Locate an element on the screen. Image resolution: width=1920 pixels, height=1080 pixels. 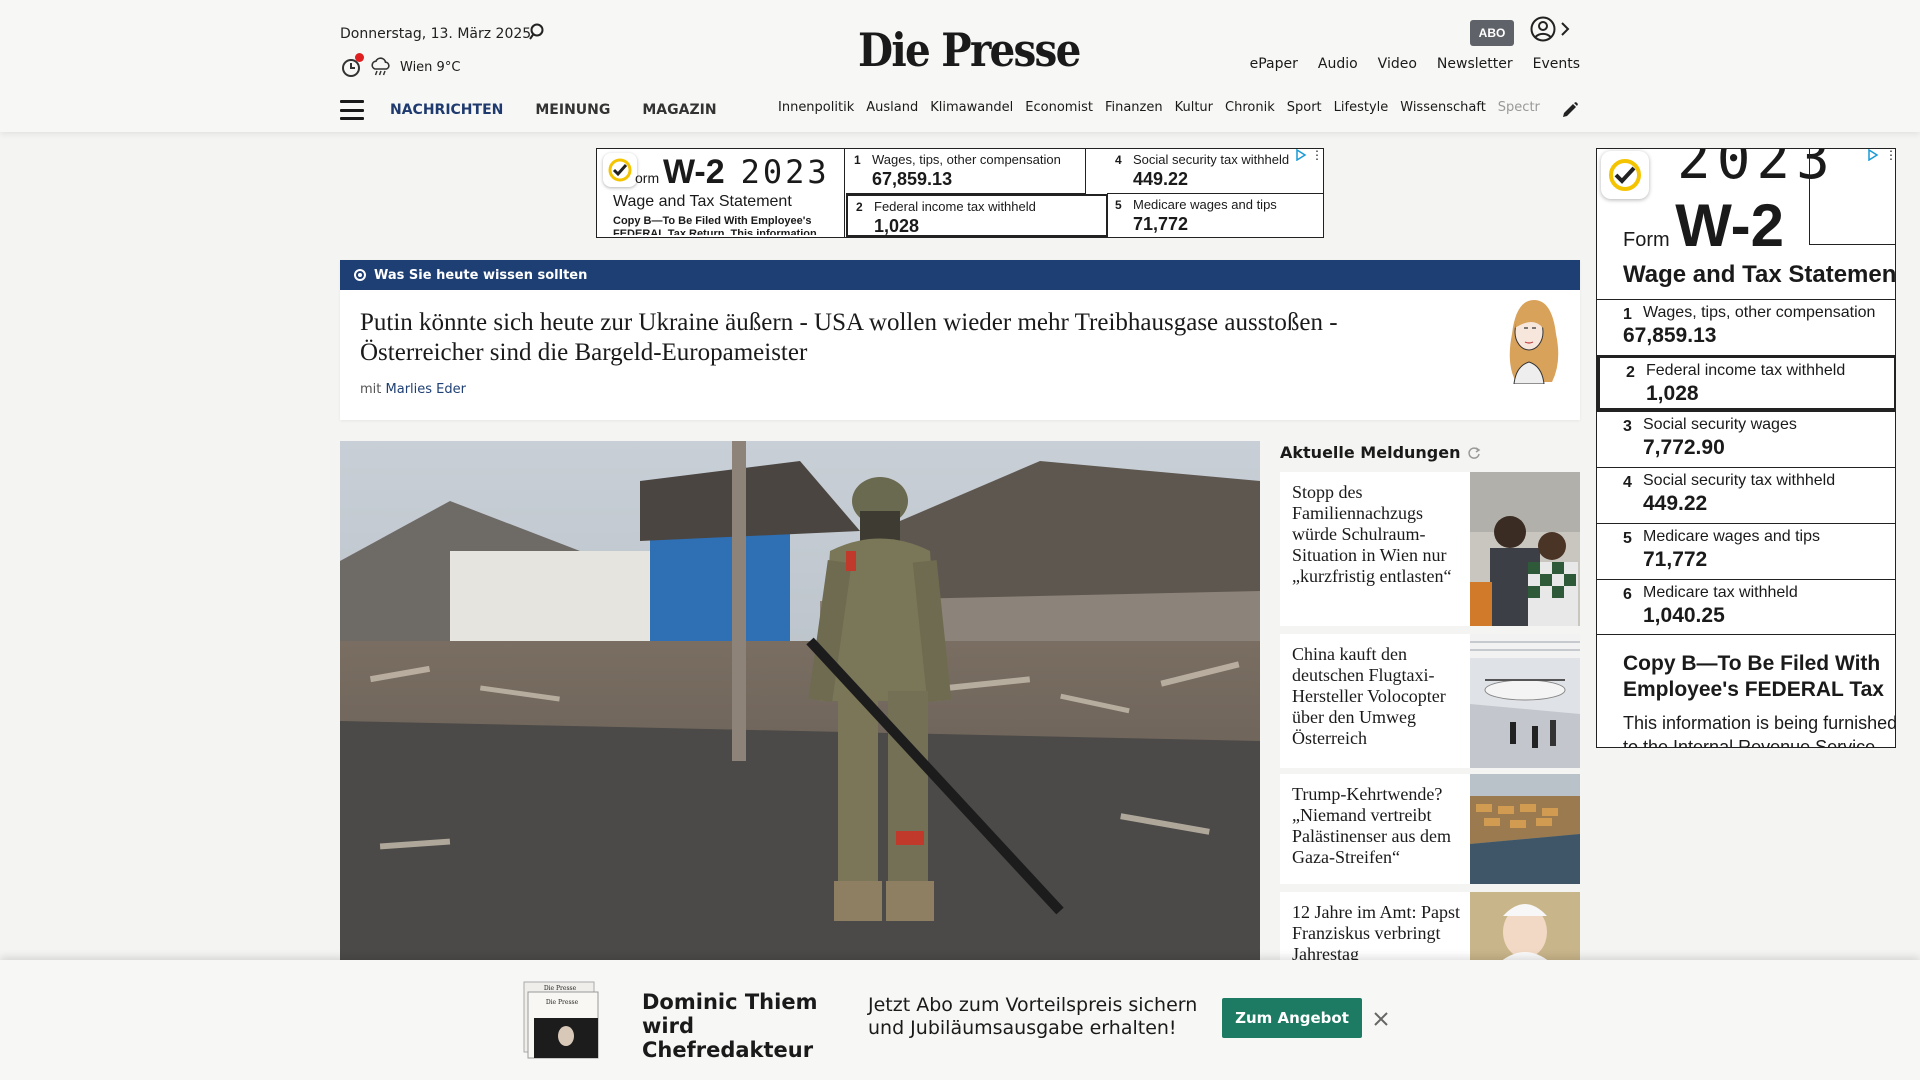
pencil-icon is located at coordinates (1570, 110).